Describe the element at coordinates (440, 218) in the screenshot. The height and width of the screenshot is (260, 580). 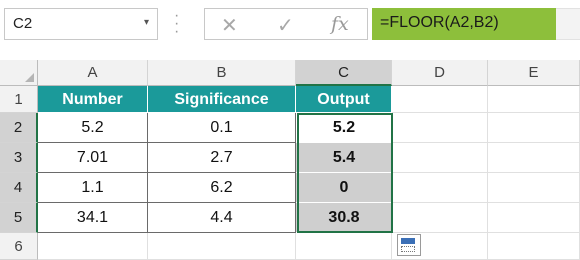
I see `cell-d5` at that location.